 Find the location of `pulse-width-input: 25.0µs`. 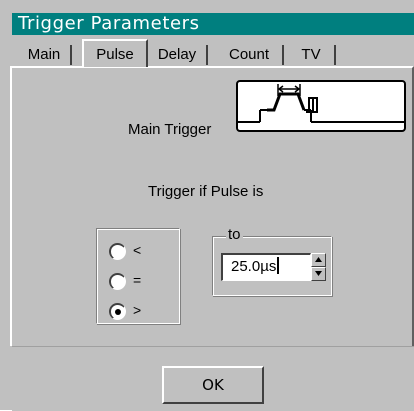

pulse-width-input: 25.0µs is located at coordinates (266, 267).